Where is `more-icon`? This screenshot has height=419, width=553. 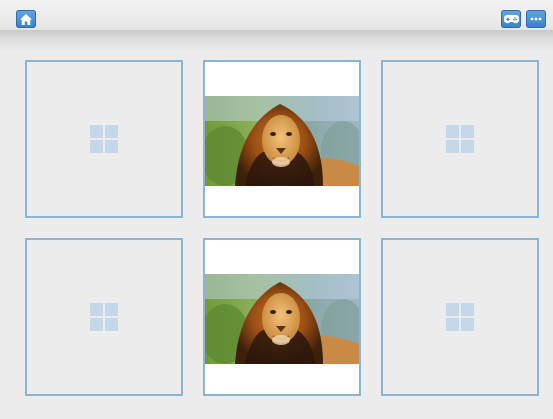
more-icon is located at coordinates (536, 19).